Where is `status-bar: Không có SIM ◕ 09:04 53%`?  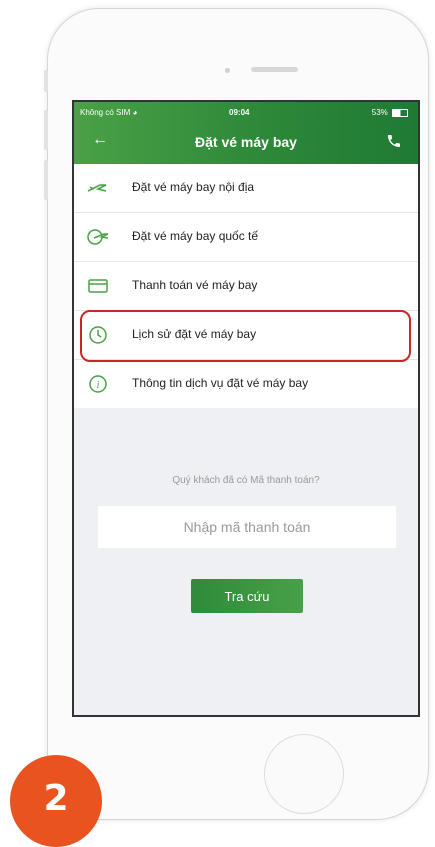
status-bar: Không có SIM ◕ 09:04 53% is located at coordinates (246, 113).